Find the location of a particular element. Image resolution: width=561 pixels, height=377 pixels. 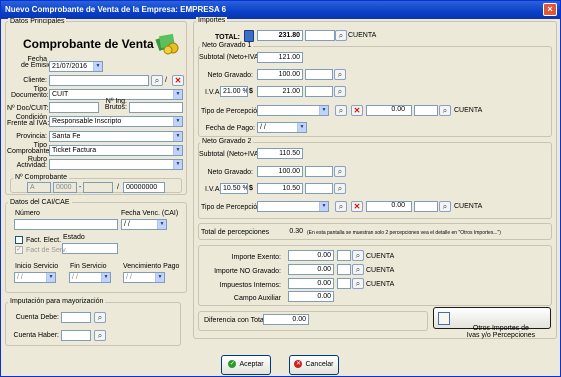

tipo-comprobante-select: Ticket Factura ▼ is located at coordinates (116, 150).